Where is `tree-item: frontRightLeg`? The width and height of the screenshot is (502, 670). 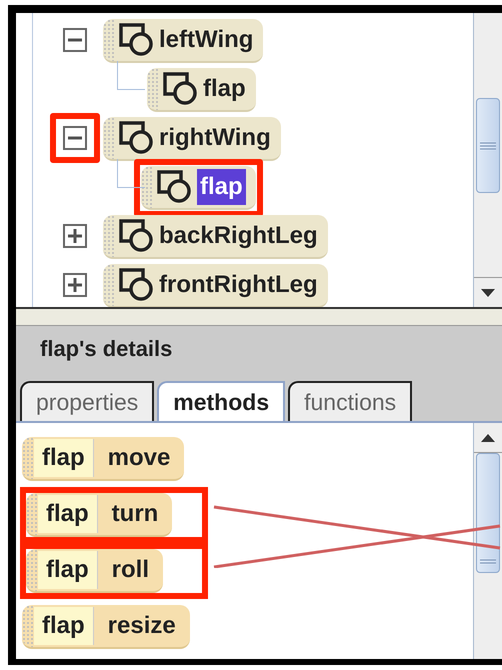
tree-item: frontRightLeg is located at coordinates (215, 285).